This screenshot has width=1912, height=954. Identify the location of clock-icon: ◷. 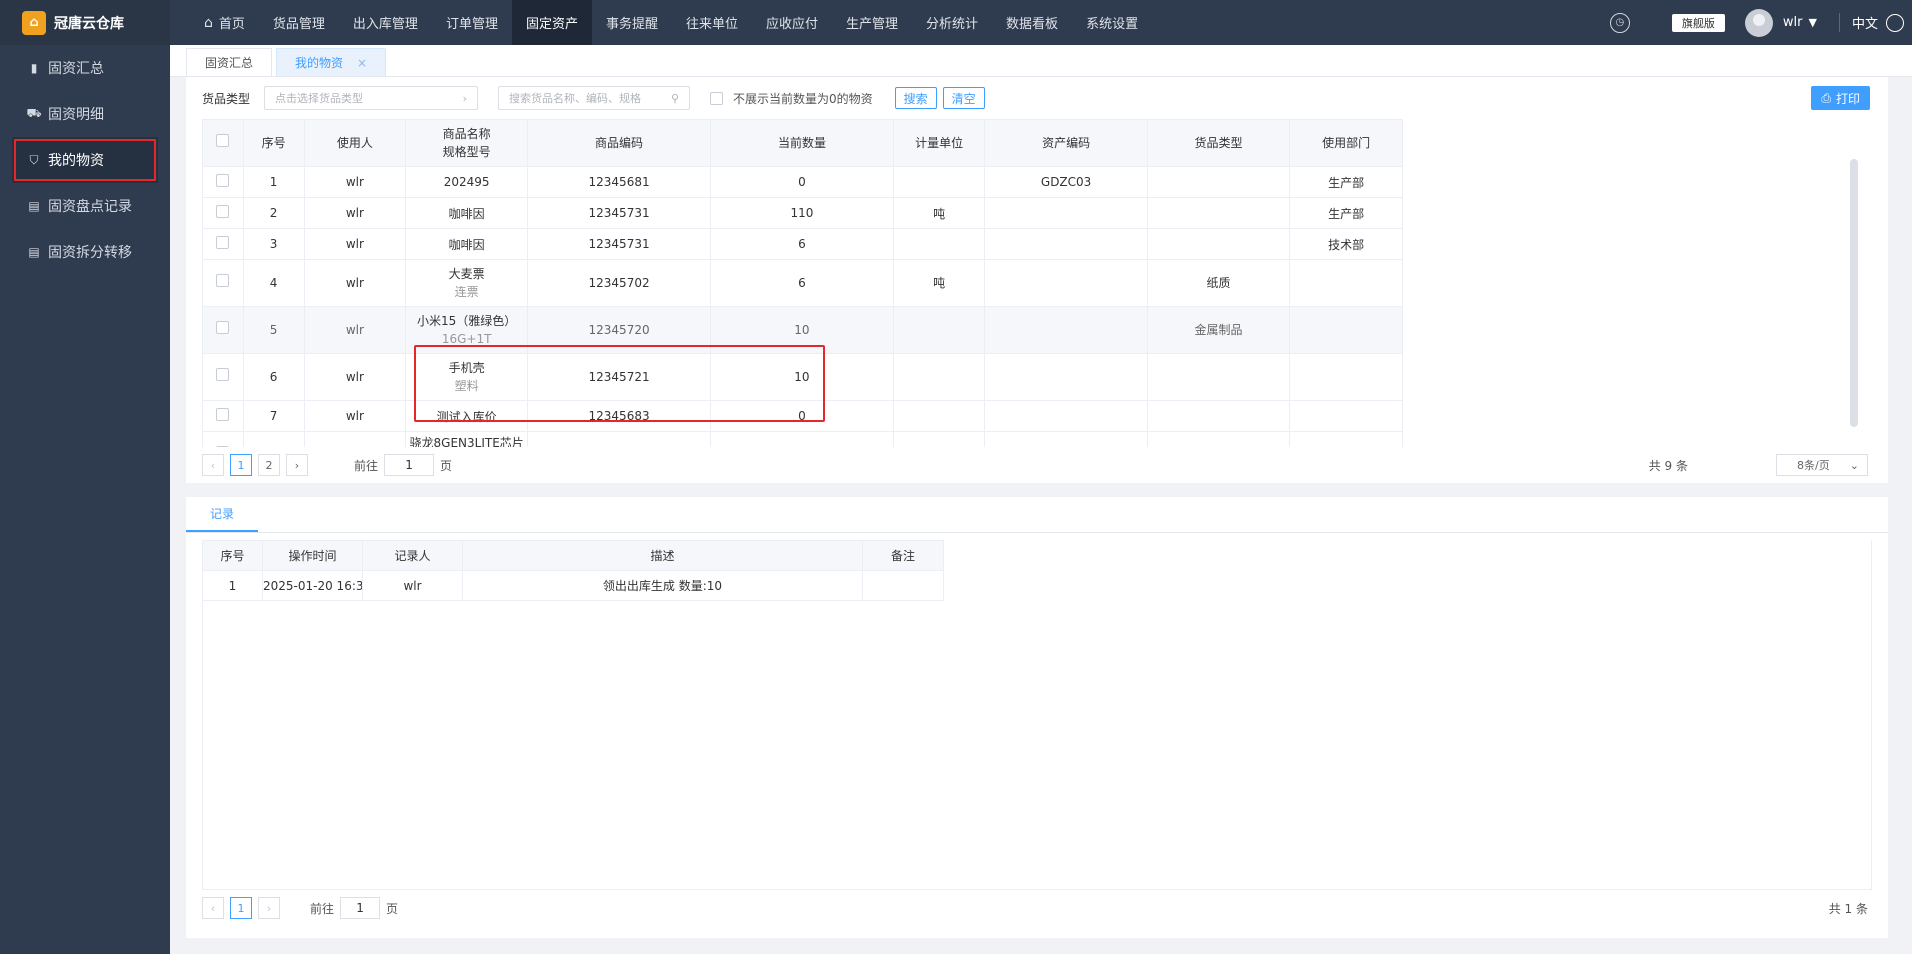
(1619, 22).